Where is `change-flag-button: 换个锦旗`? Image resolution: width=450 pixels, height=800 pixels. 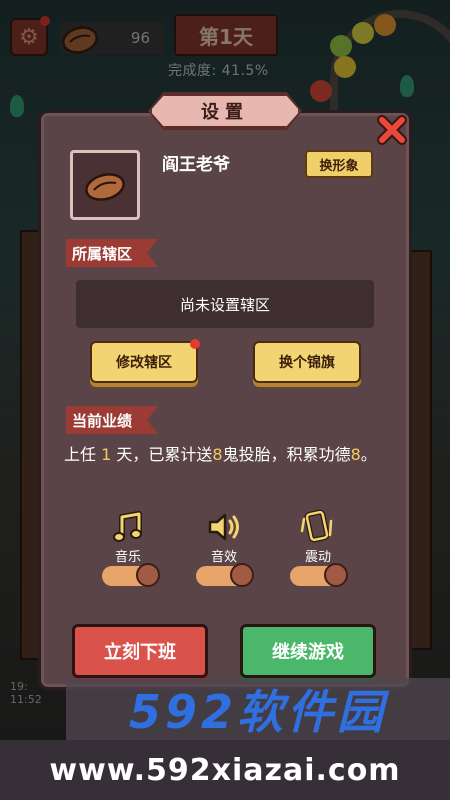
change-flag-button: 换个锦旗 is located at coordinates (307, 362).